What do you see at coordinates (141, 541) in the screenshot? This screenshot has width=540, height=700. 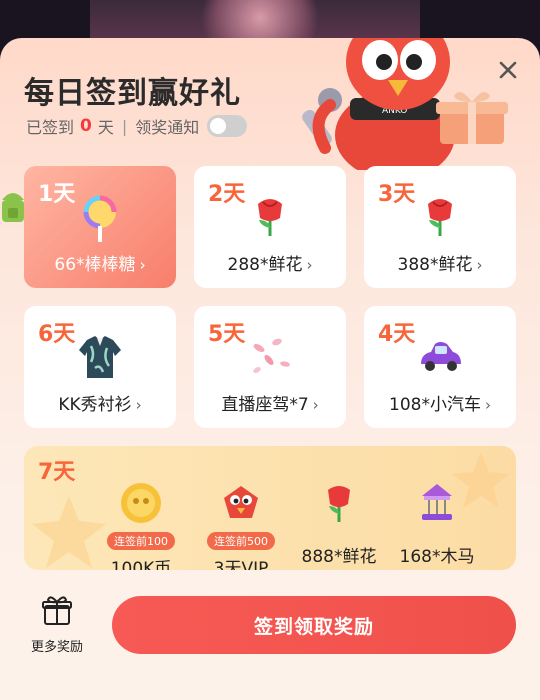 I see `reward-tag: 连签前100` at bounding box center [141, 541].